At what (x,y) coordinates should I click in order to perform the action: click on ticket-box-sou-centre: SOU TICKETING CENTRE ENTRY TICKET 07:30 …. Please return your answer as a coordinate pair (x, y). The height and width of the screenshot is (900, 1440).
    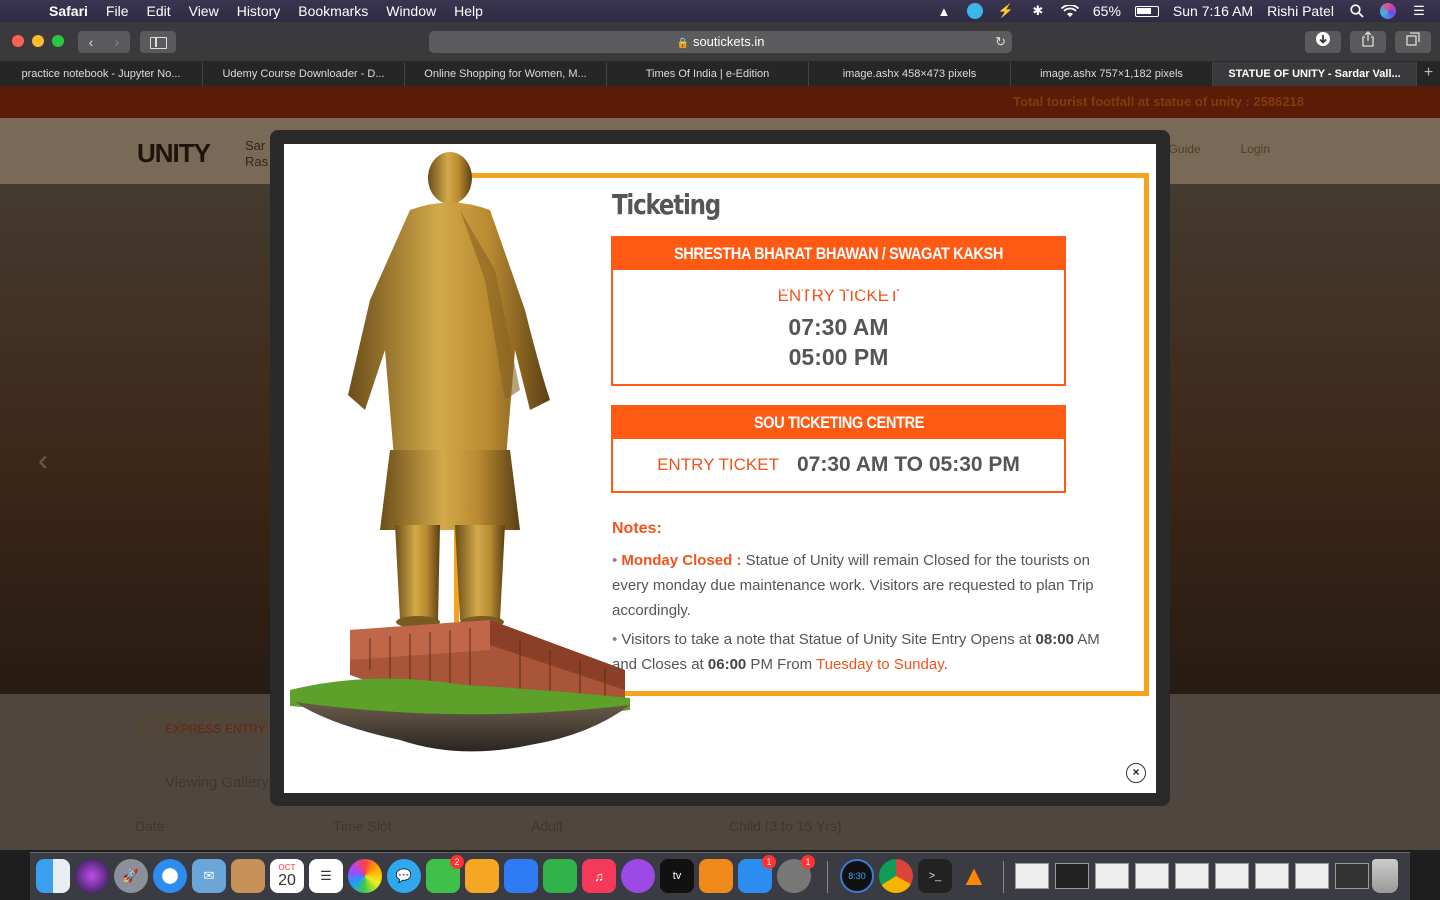
    Looking at the image, I should click on (838, 449).